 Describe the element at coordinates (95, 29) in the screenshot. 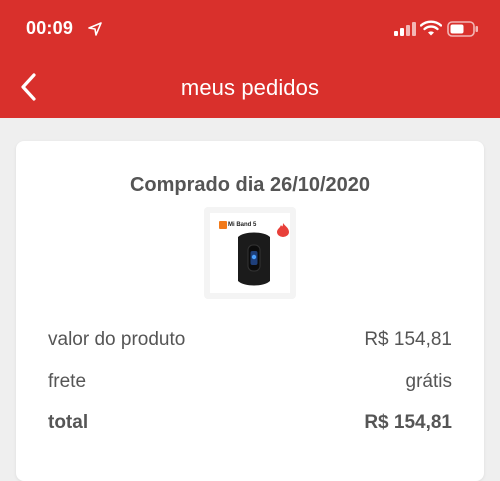

I see `location-arrow-icon` at that location.